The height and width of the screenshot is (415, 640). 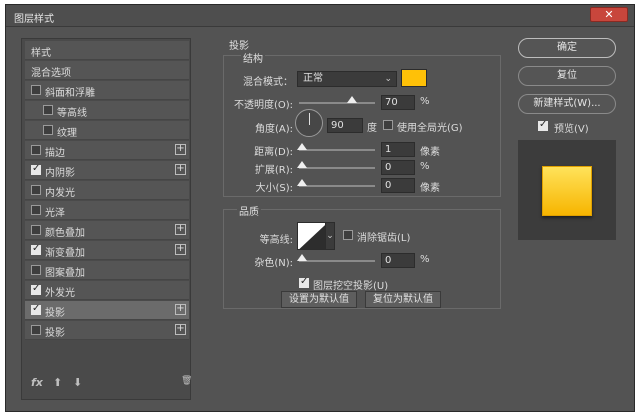 I want to click on spread-slider, so click(x=336, y=165).